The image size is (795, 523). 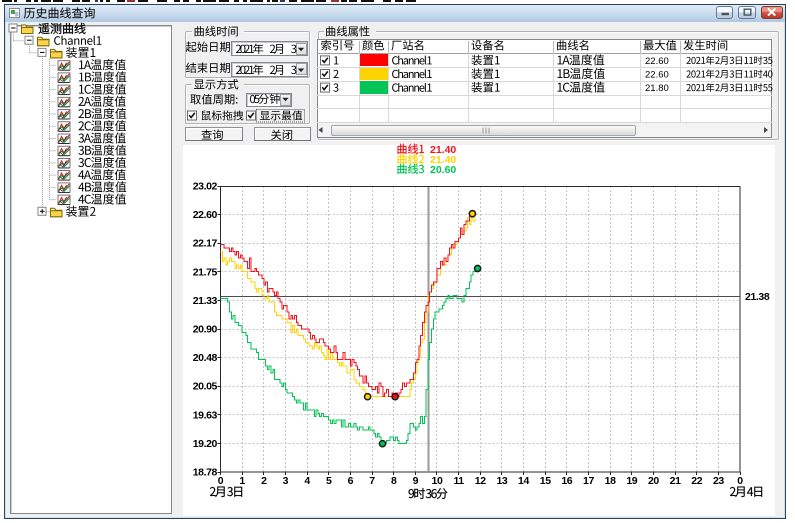 I want to click on svg-text: 20.60, so click(x=443, y=170).